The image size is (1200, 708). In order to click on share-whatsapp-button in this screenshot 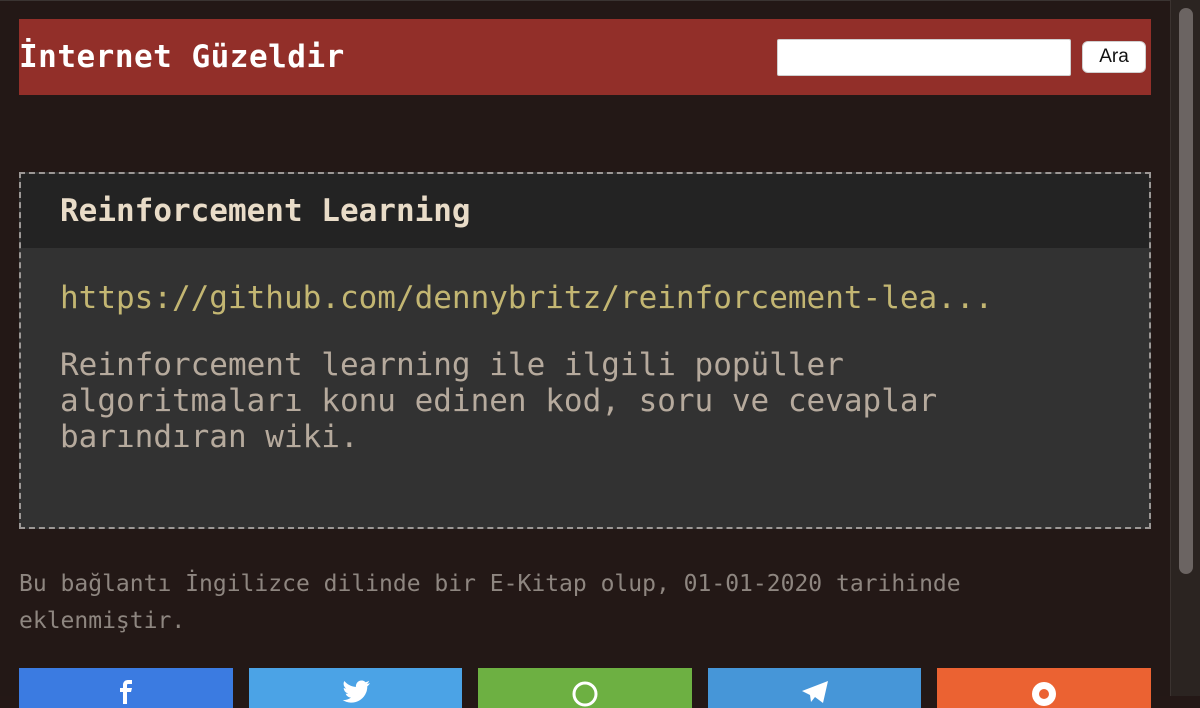, I will do `click(585, 688)`.